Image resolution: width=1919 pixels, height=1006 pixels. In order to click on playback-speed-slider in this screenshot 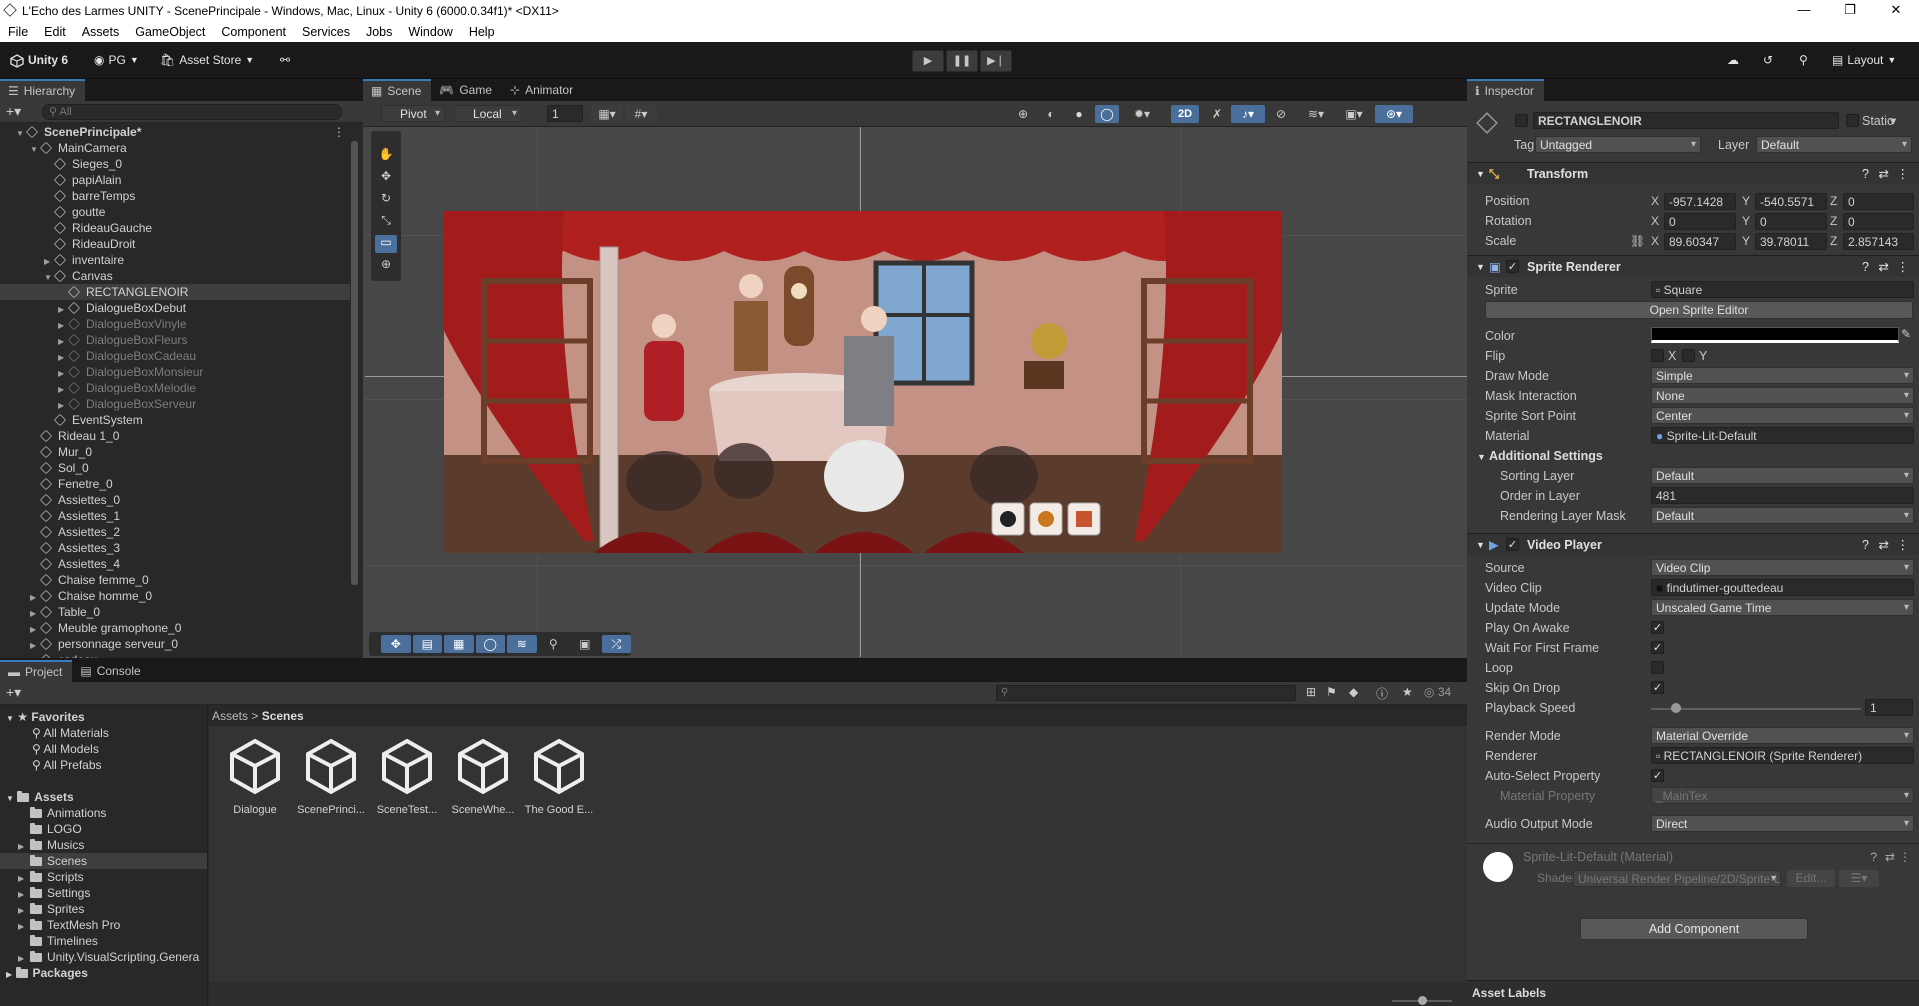, I will do `click(1756, 708)`.